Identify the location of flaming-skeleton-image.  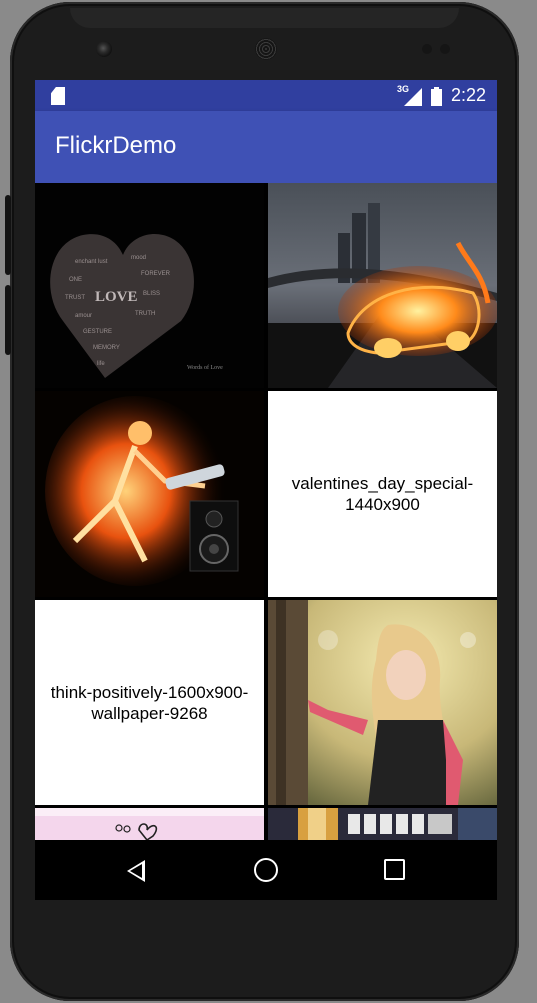
(149, 494).